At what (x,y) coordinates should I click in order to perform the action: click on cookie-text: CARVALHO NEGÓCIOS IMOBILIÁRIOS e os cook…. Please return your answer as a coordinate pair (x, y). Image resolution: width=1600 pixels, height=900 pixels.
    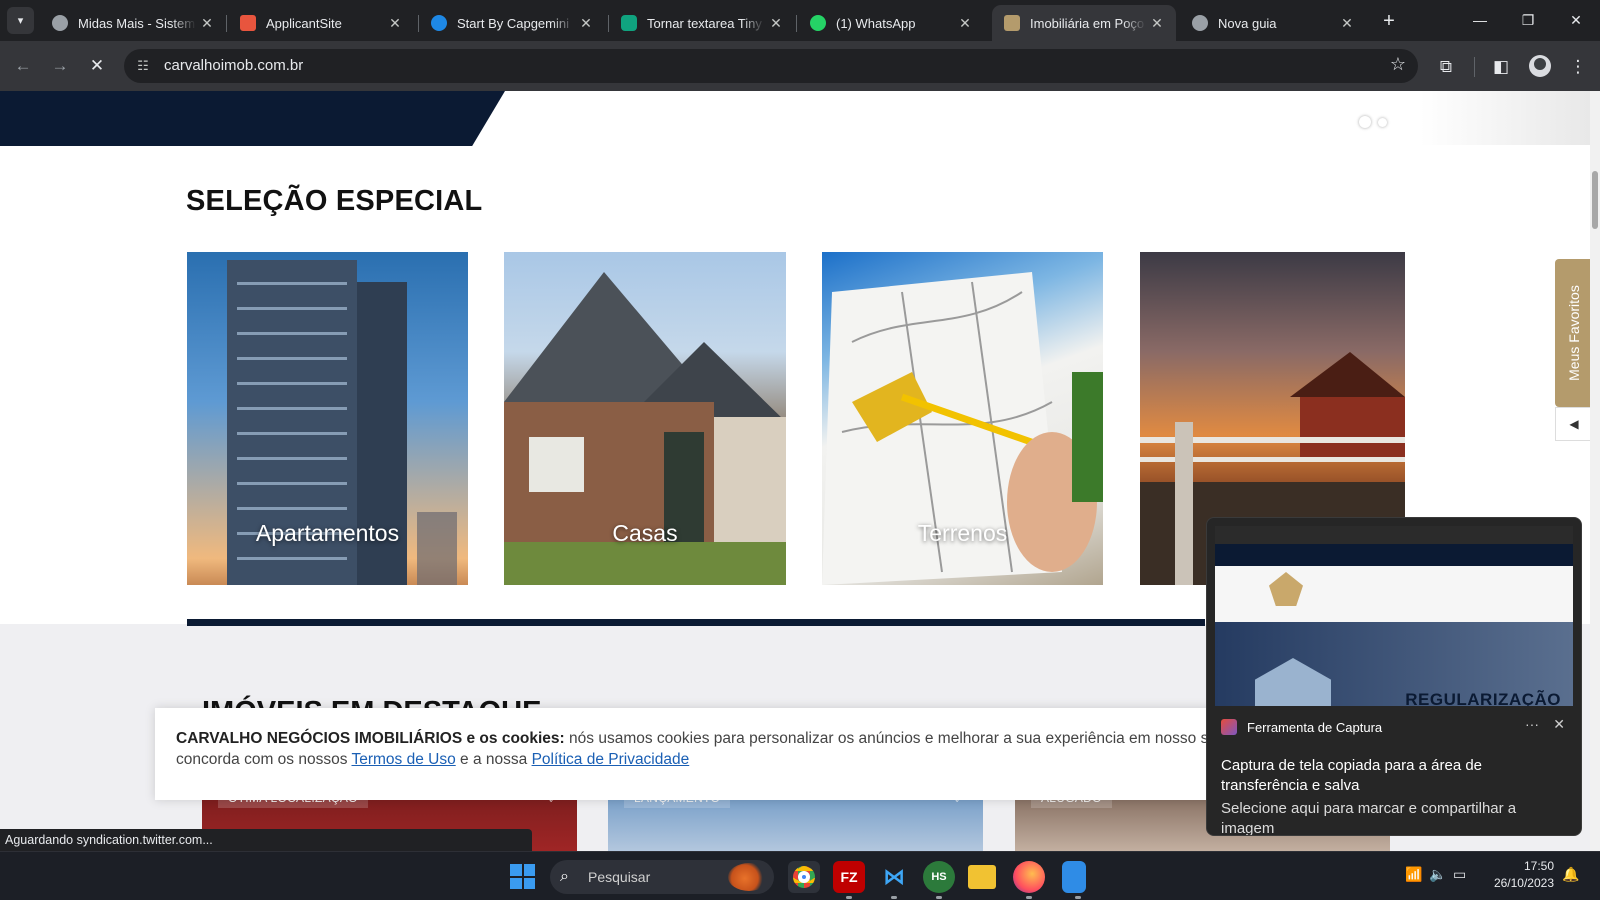
    Looking at the image, I should click on (695, 749).